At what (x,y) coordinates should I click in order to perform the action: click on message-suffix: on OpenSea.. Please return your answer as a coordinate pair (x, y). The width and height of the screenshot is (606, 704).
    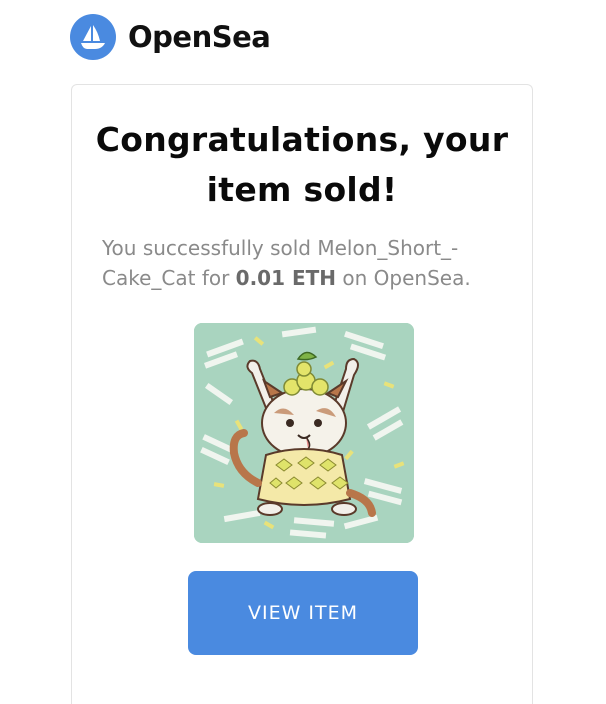
    Looking at the image, I should click on (403, 278).